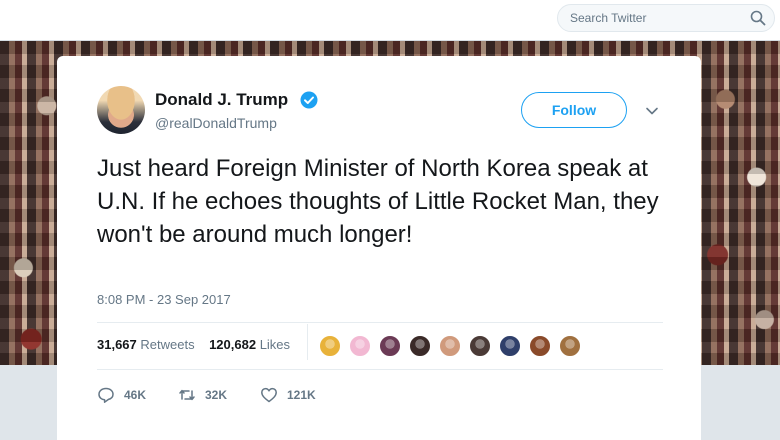 This screenshot has height=440, width=780. I want to click on search-icon, so click(758, 18).